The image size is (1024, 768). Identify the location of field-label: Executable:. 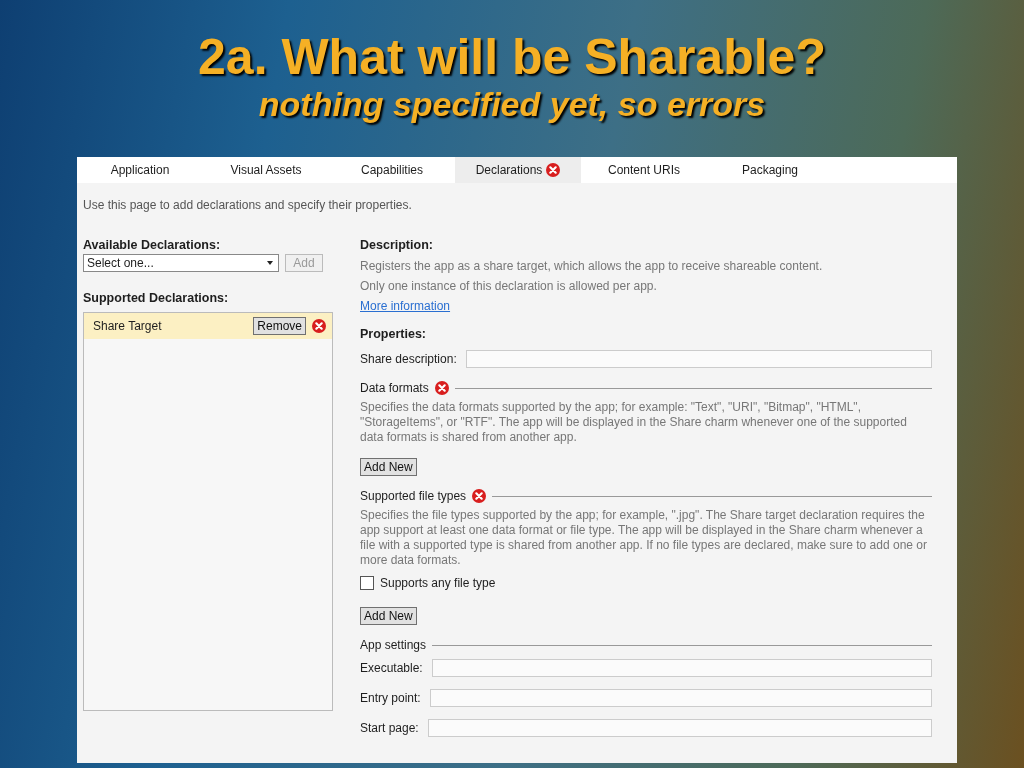
(391, 668).